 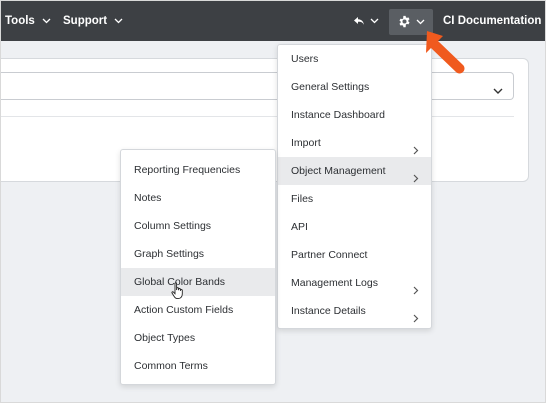 I want to click on gear-icon, so click(x=404, y=21).